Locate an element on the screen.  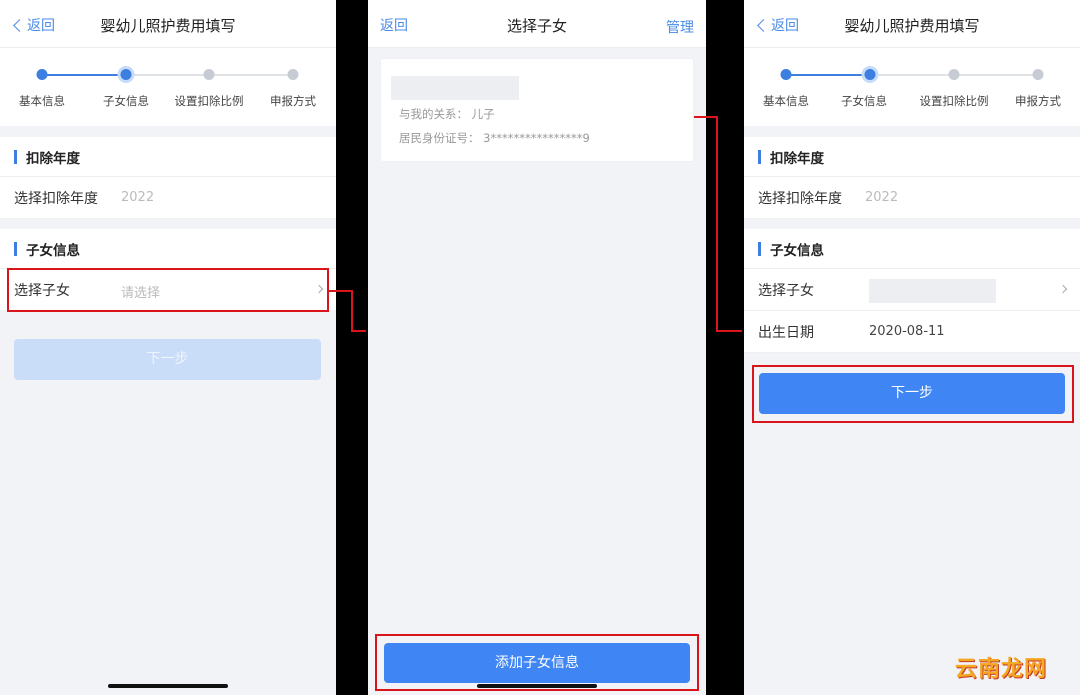
watermark-logo: 云南龙网 is located at coordinates (1000, 669).